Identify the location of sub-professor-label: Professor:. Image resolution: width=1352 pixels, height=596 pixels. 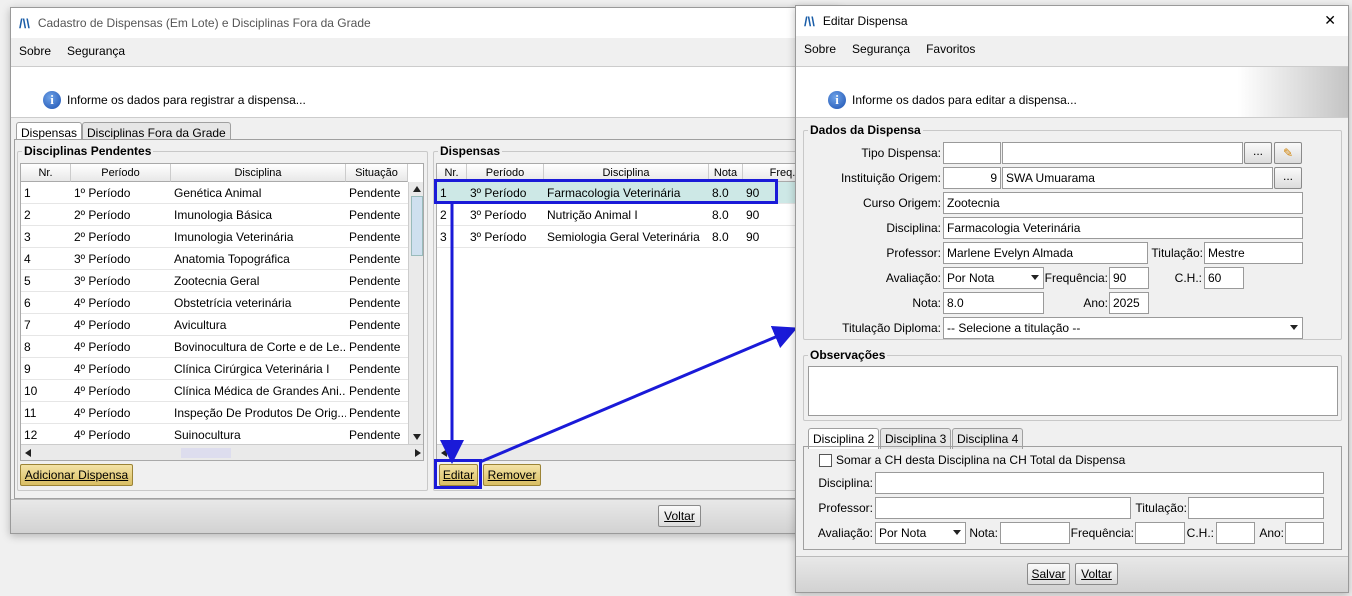
(845, 508).